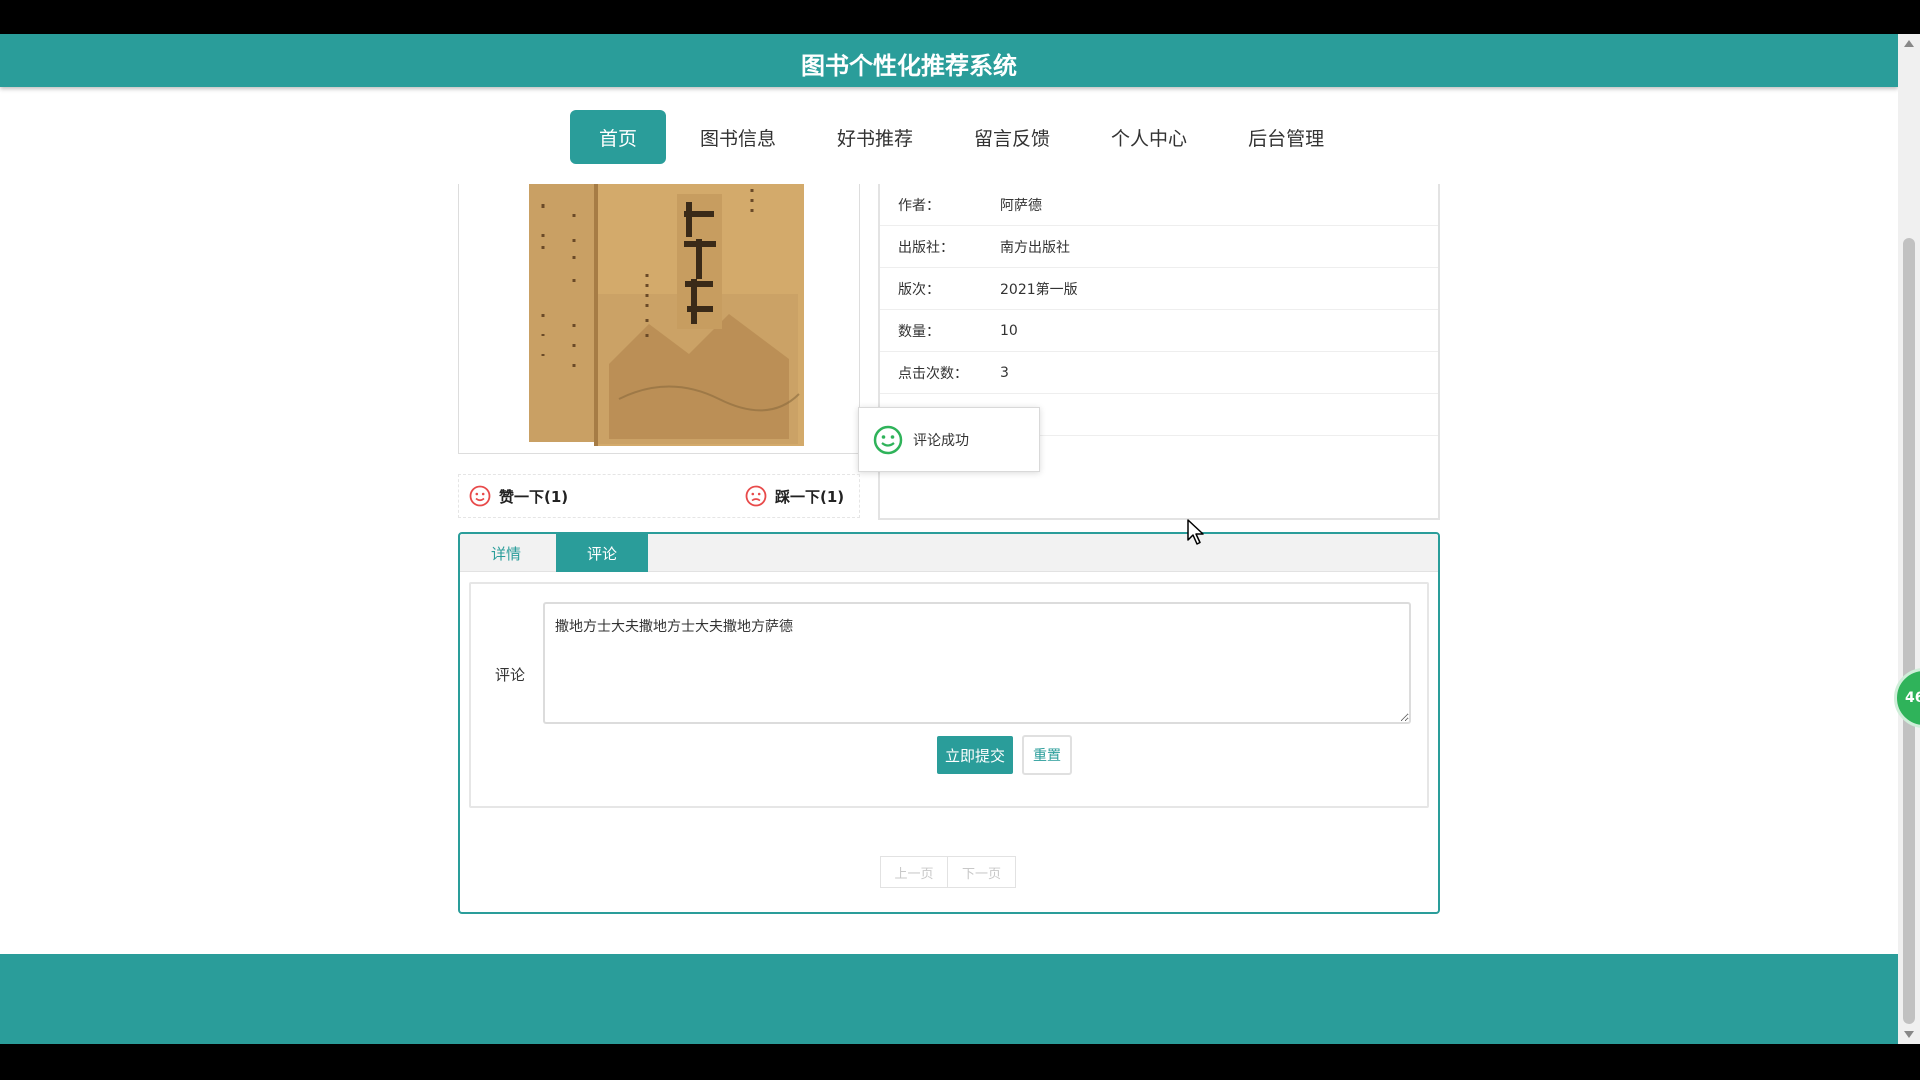 This screenshot has height=1080, width=1920. I want to click on book-cover-image, so click(659, 316).